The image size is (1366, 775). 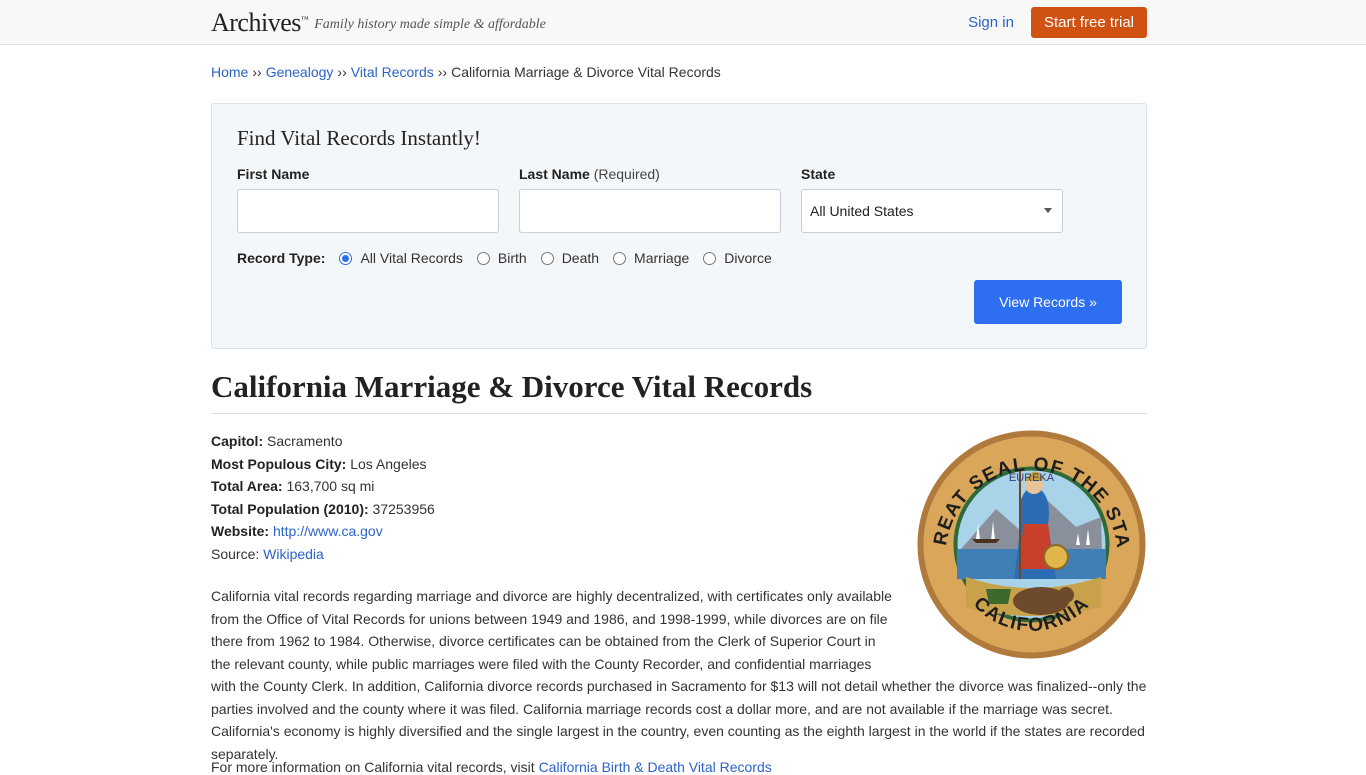 What do you see at coordinates (580, 258) in the screenshot?
I see `radio-label: Death` at bounding box center [580, 258].